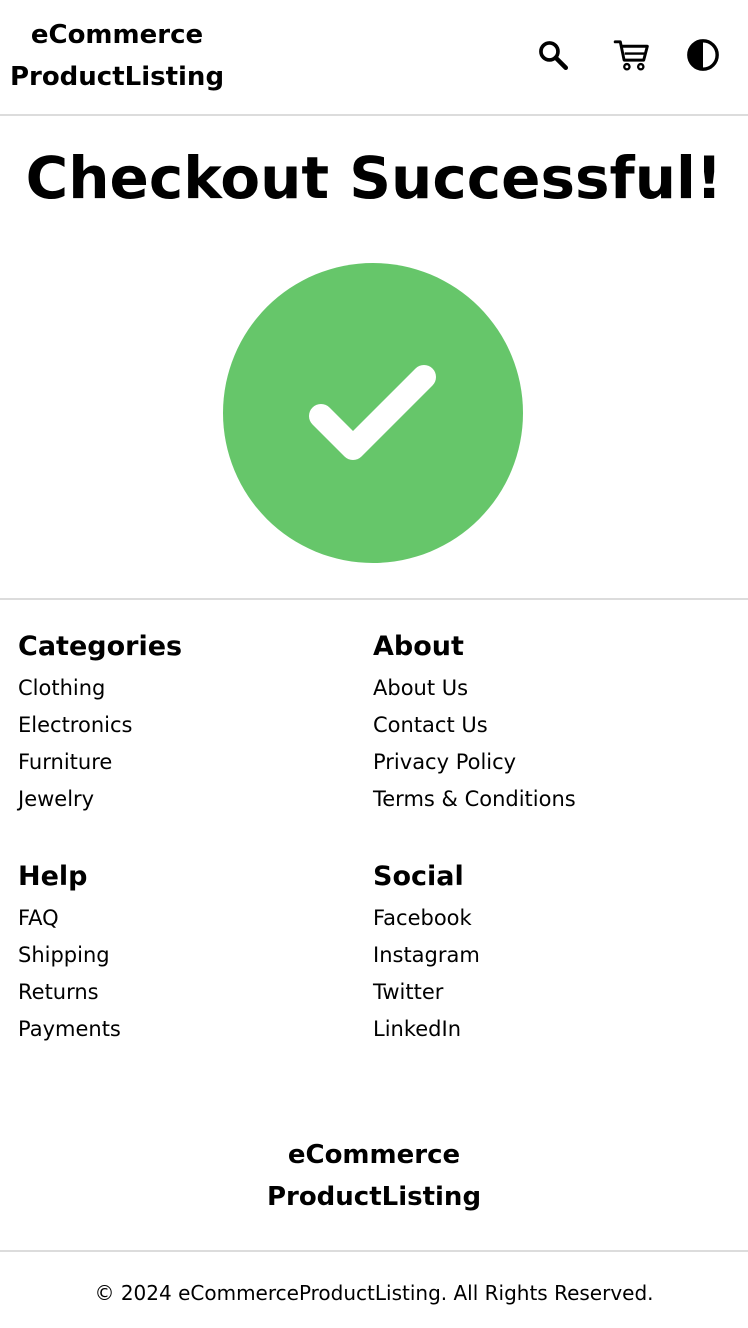 This screenshot has width=748, height=1328. What do you see at coordinates (117, 77) in the screenshot?
I see `brand-line-2: ProductListing` at bounding box center [117, 77].